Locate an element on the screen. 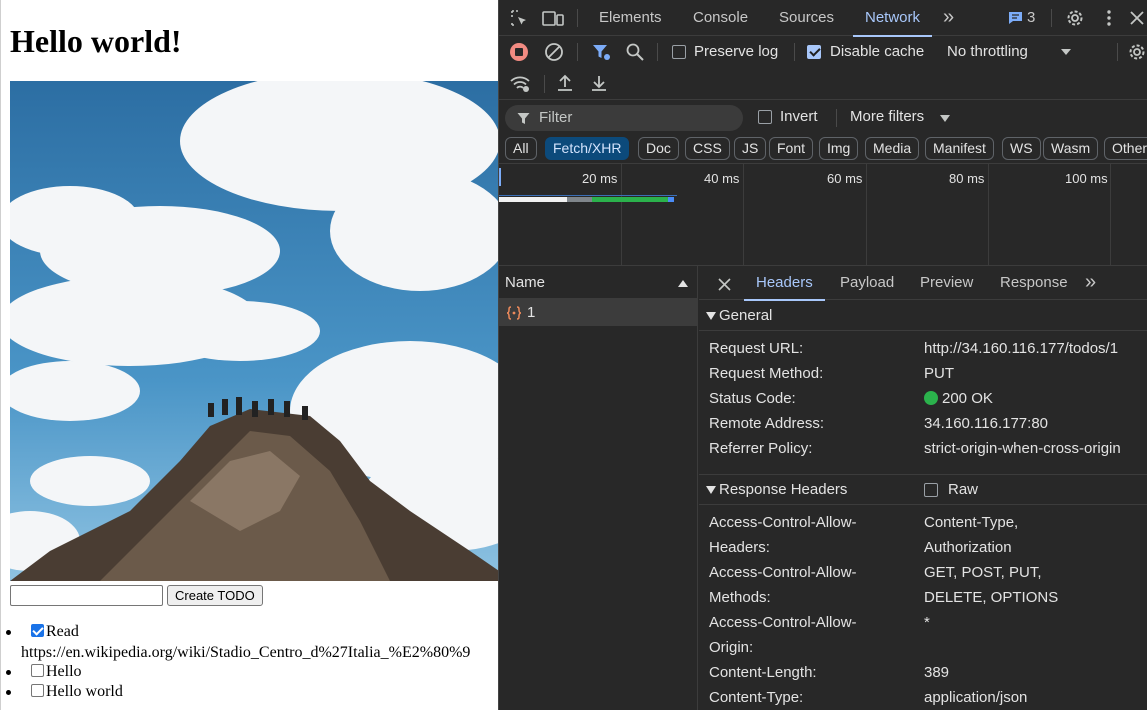  device-toolbar-icon is located at coordinates (553, 18).